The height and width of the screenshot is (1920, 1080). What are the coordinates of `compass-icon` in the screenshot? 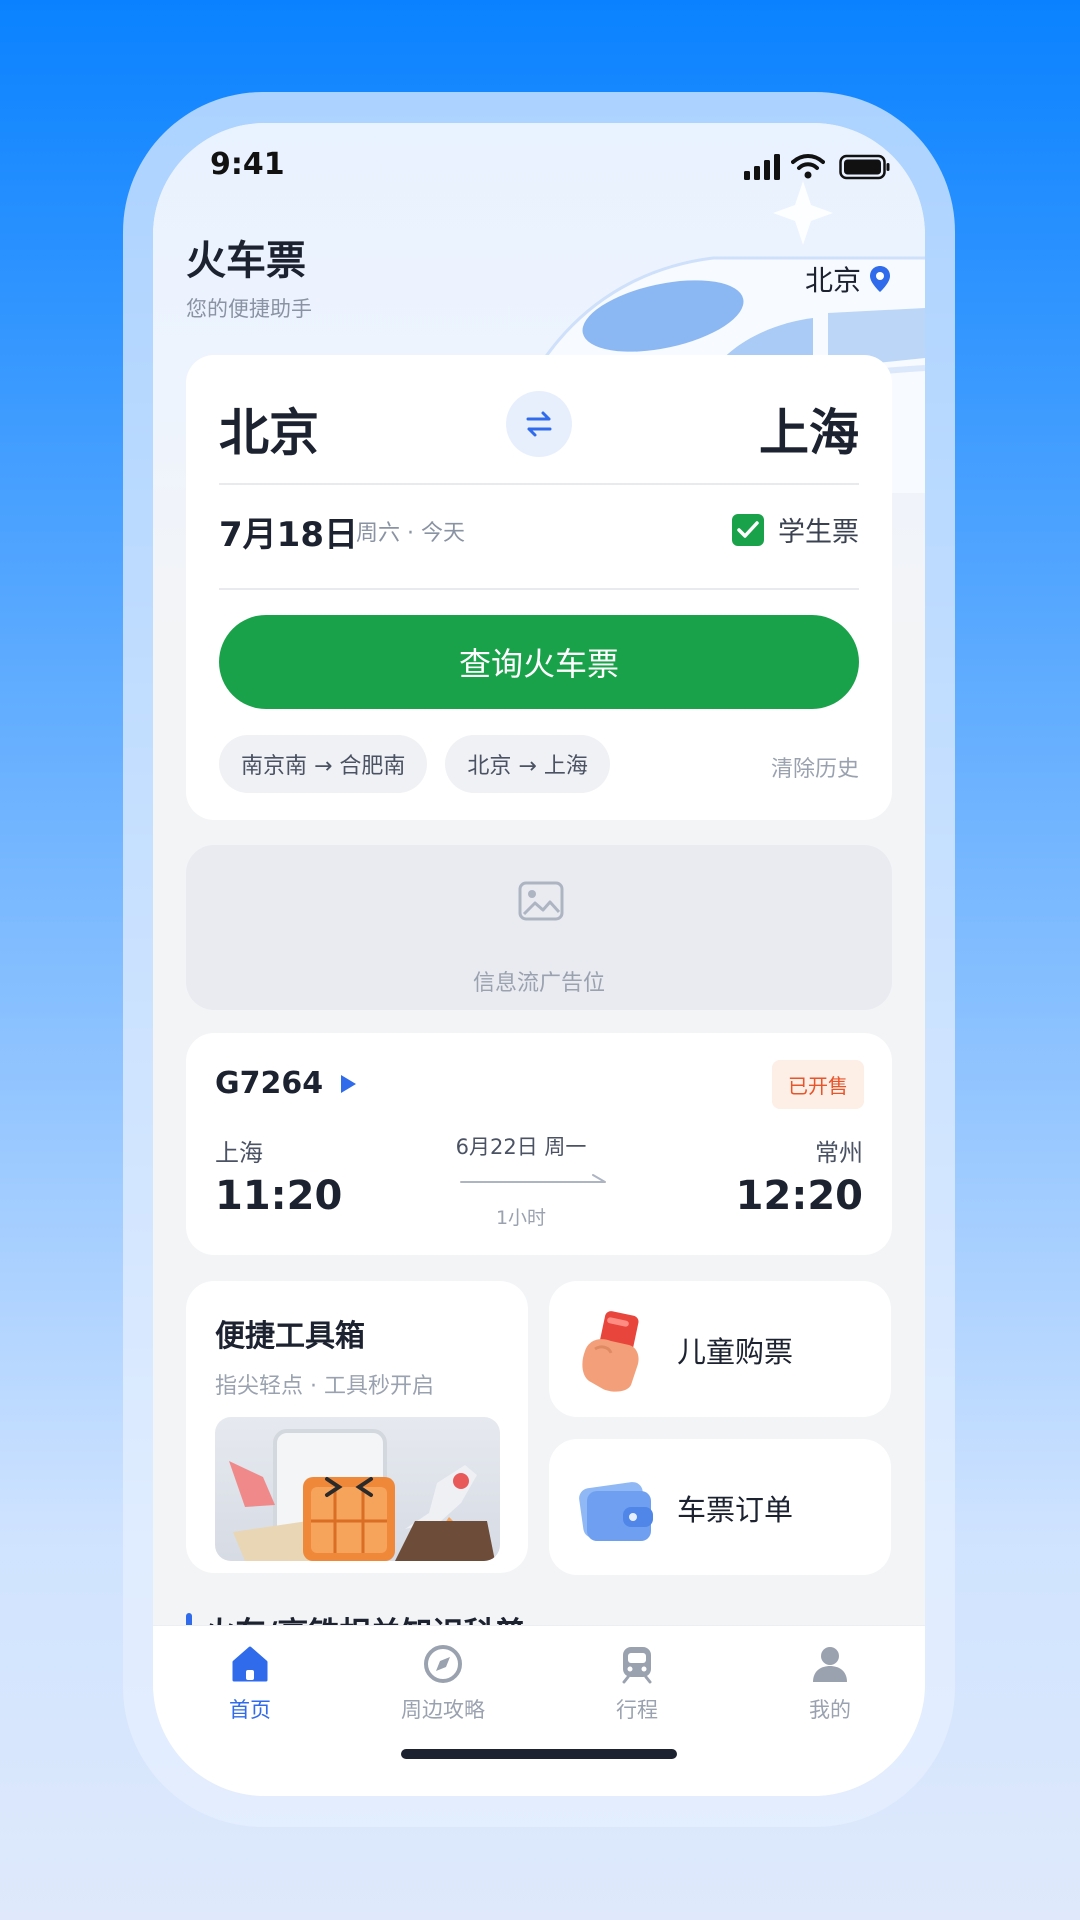 It's located at (443, 1664).